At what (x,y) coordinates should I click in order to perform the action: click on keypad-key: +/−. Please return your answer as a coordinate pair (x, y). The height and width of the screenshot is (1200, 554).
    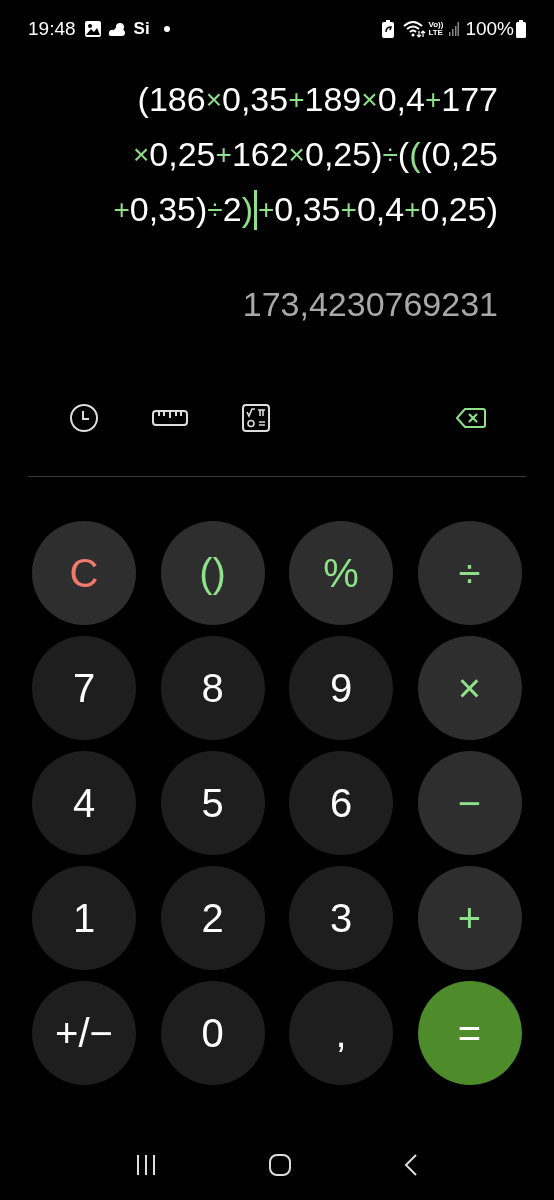
    Looking at the image, I should click on (84, 1033).